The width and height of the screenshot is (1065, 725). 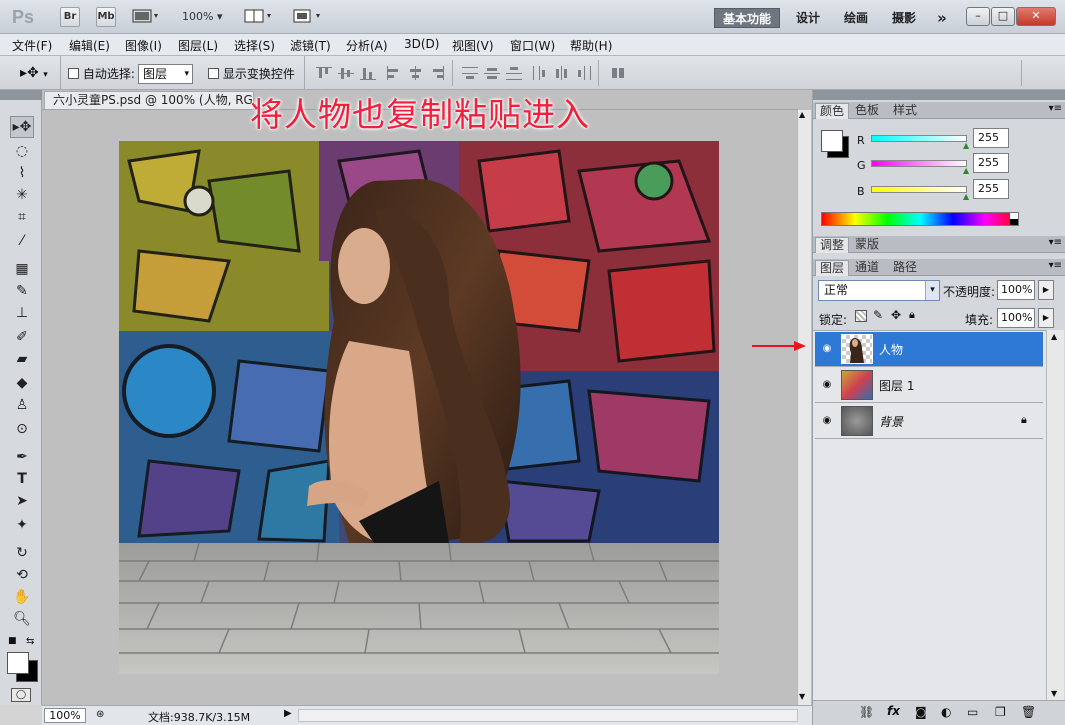 What do you see at coordinates (978, 16) in the screenshot?
I see `minimize-button: –` at bounding box center [978, 16].